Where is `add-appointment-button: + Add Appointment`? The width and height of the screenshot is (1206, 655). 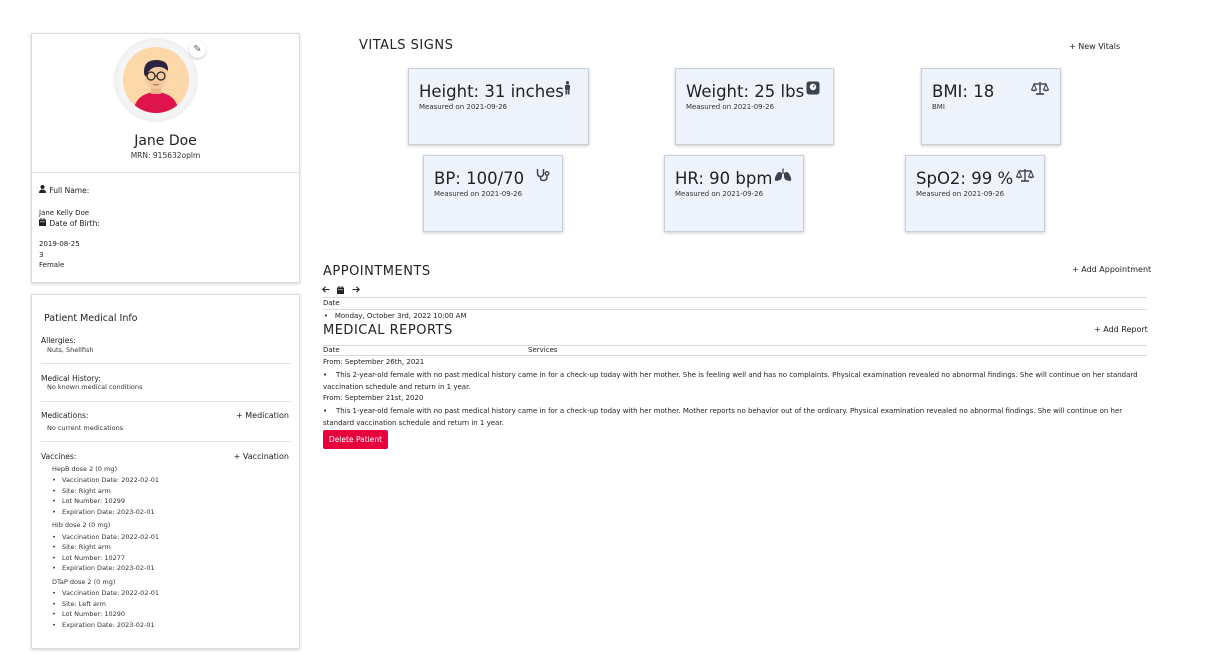 add-appointment-button: + Add Appointment is located at coordinates (1111, 269).